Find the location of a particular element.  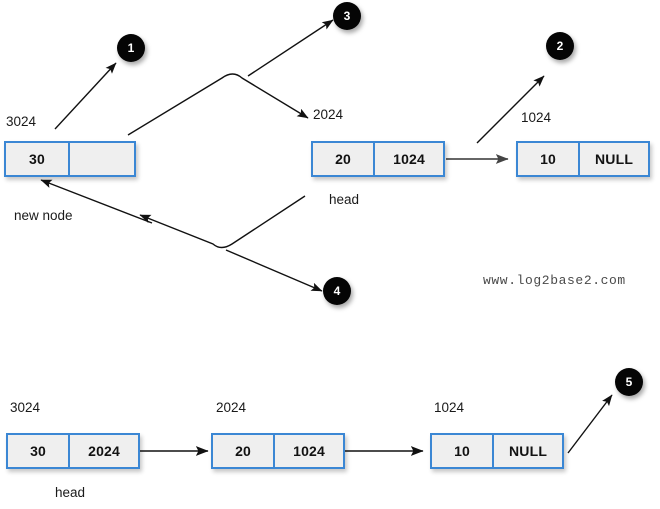

node-top-2024: 20 1024 is located at coordinates (378, 159).